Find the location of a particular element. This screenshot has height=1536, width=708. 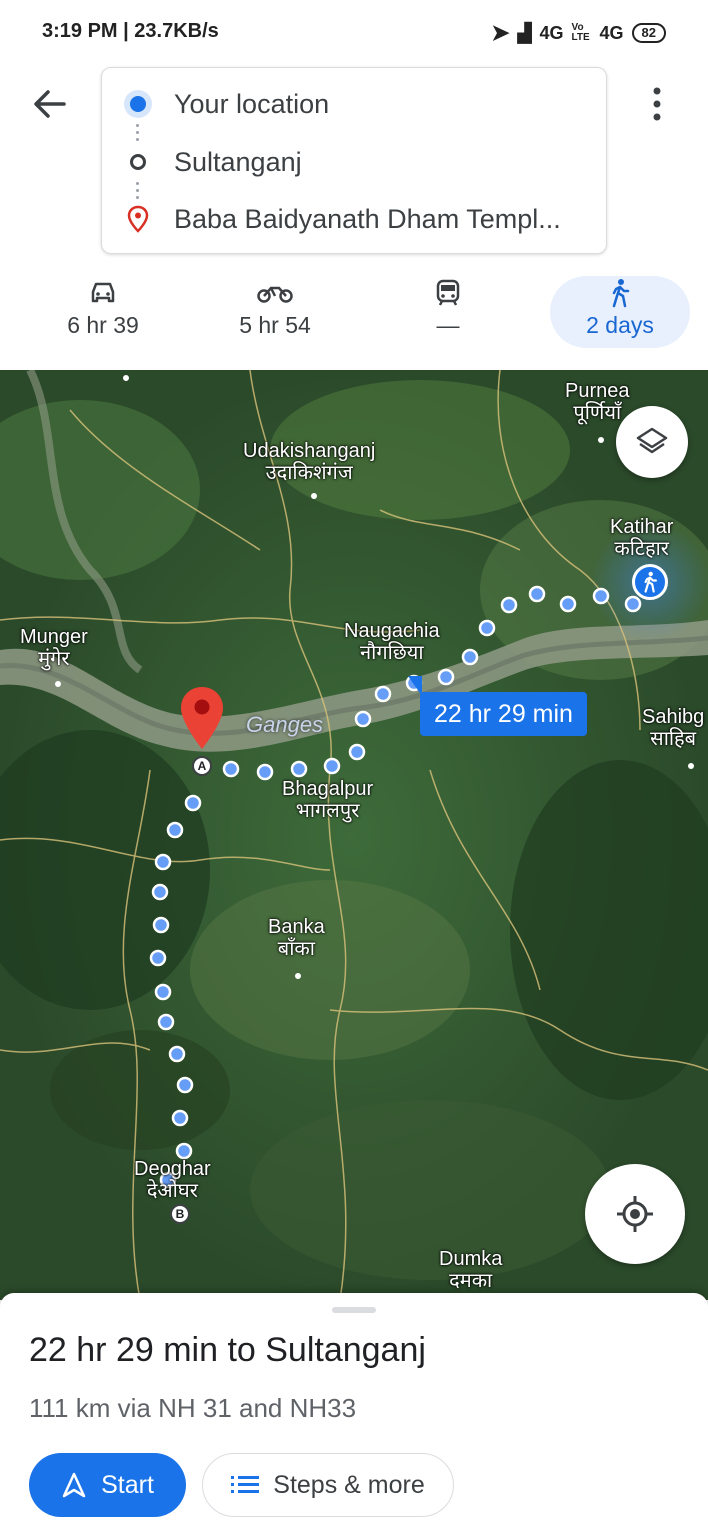

stop-waypoint: Sultanganj is located at coordinates (354, 162).